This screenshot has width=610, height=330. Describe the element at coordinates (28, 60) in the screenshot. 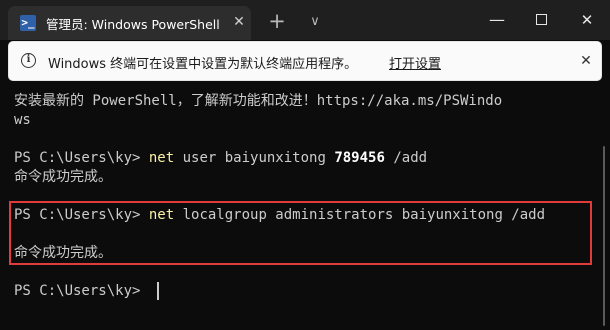

I see `info-icon: i` at that location.